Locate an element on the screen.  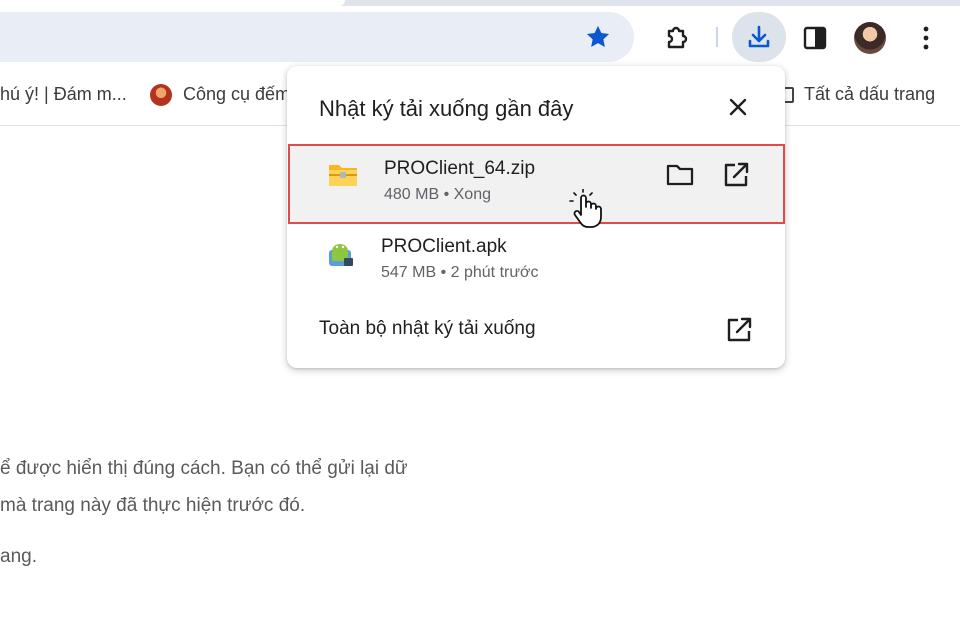
download-item: PROClient.apk 547 MB • 2 phút trước is located at coordinates (536, 264).